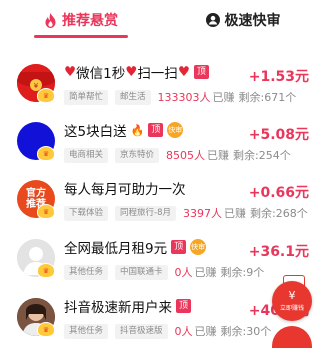  I want to click on task-tag: 邮生活, so click(133, 97).